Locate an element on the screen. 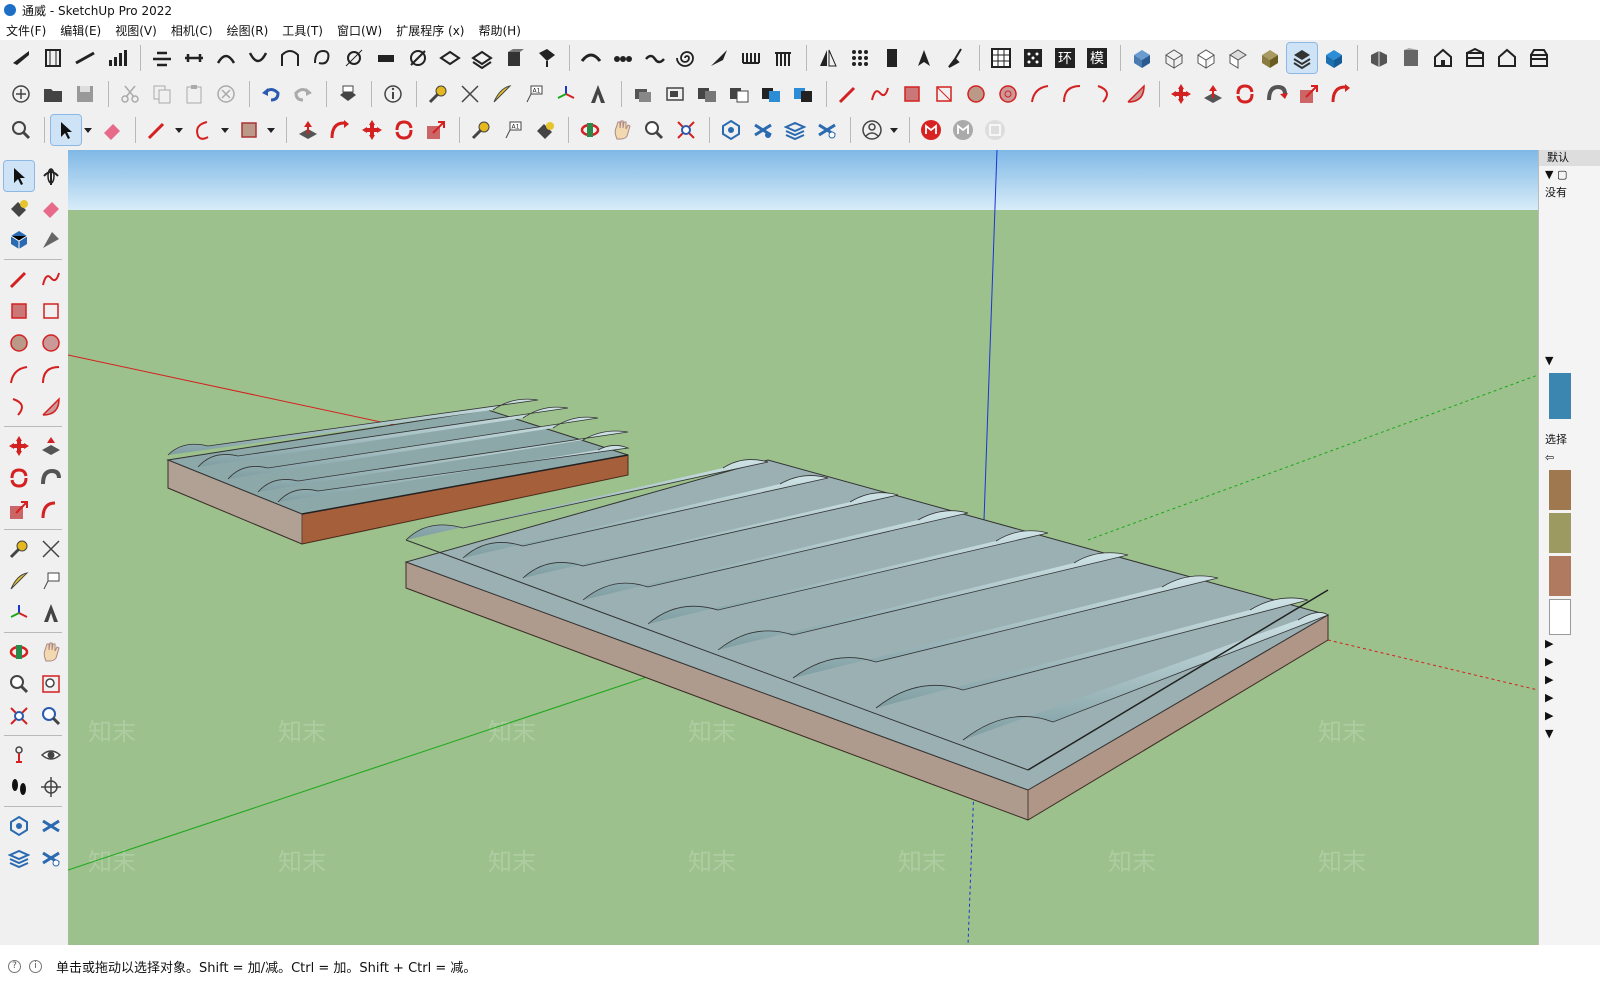  arc-icon is located at coordinates (1040, 94).